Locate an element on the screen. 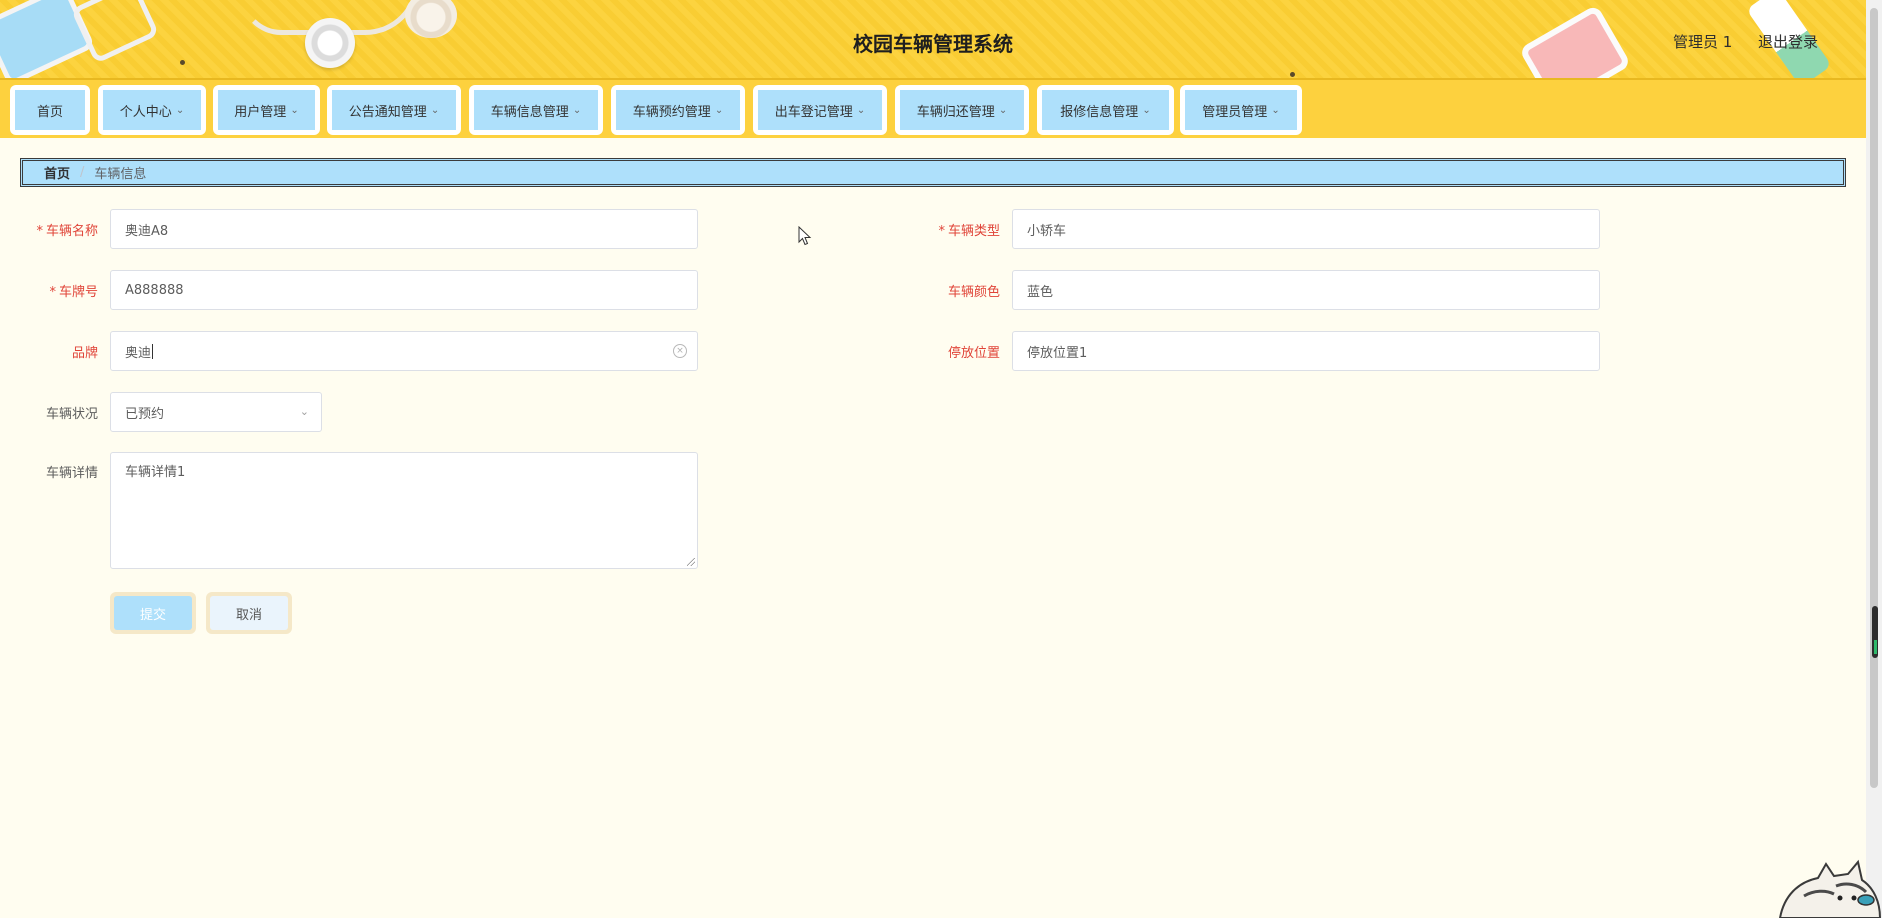 Image resolution: width=1882 pixels, height=918 pixels. mouse-cursor-icon is located at coordinates (805, 236).